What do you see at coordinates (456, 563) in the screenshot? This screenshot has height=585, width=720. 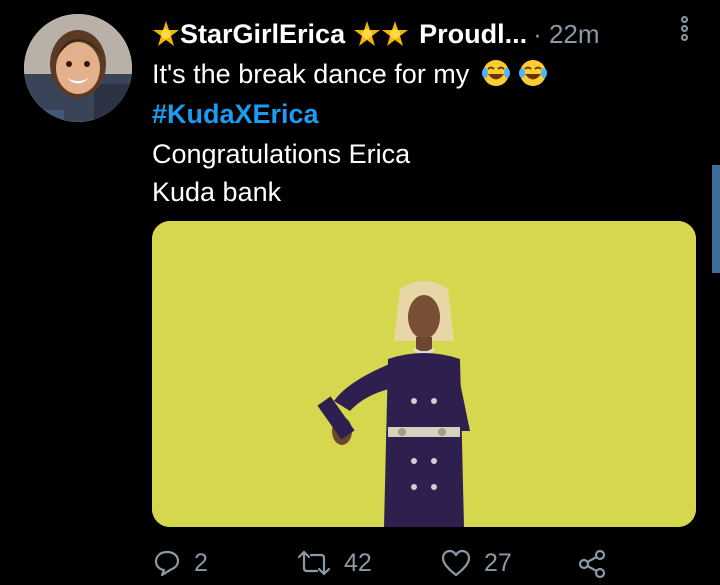 I see `like-icon` at bounding box center [456, 563].